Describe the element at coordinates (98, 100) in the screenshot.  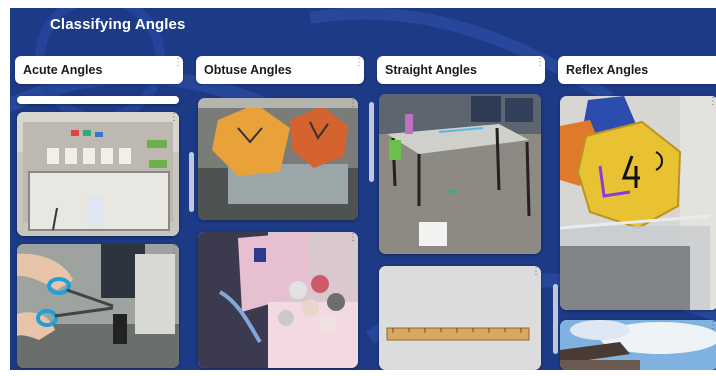
I see `post-card` at that location.